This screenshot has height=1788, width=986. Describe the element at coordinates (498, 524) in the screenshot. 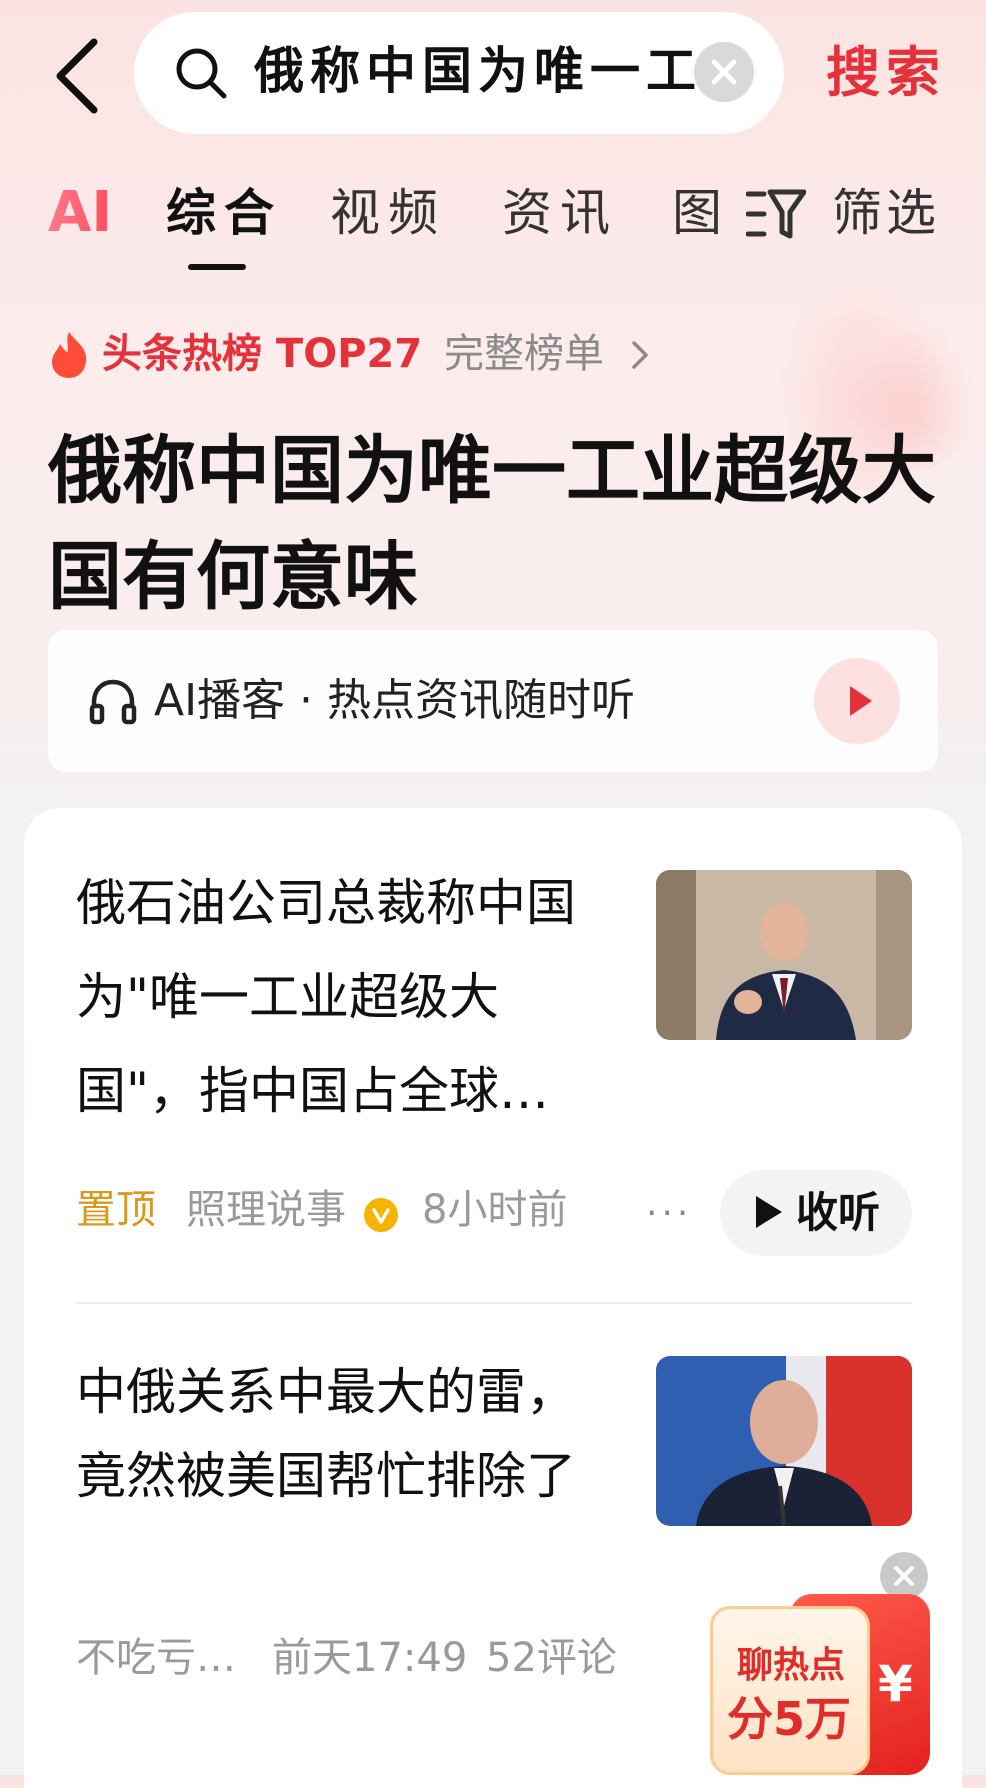

I see `hot-topic-headline: 俄称中国为唯一工业超级大国有何意味` at that location.